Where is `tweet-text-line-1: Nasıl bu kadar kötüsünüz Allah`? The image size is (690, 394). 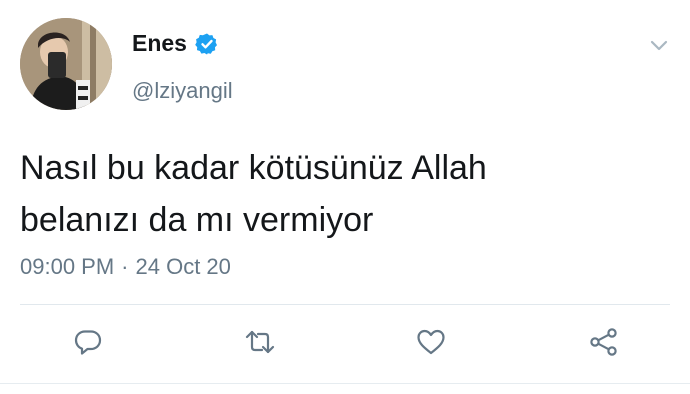
tweet-text-line-1: Nasıl bu kadar kötüsünüz Allah is located at coordinates (253, 168).